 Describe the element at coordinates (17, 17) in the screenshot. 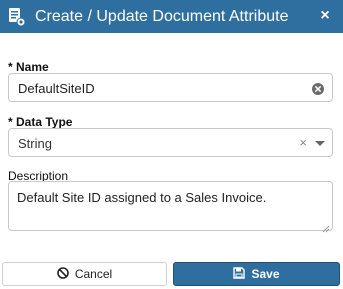

I see `document-gear-icon` at that location.